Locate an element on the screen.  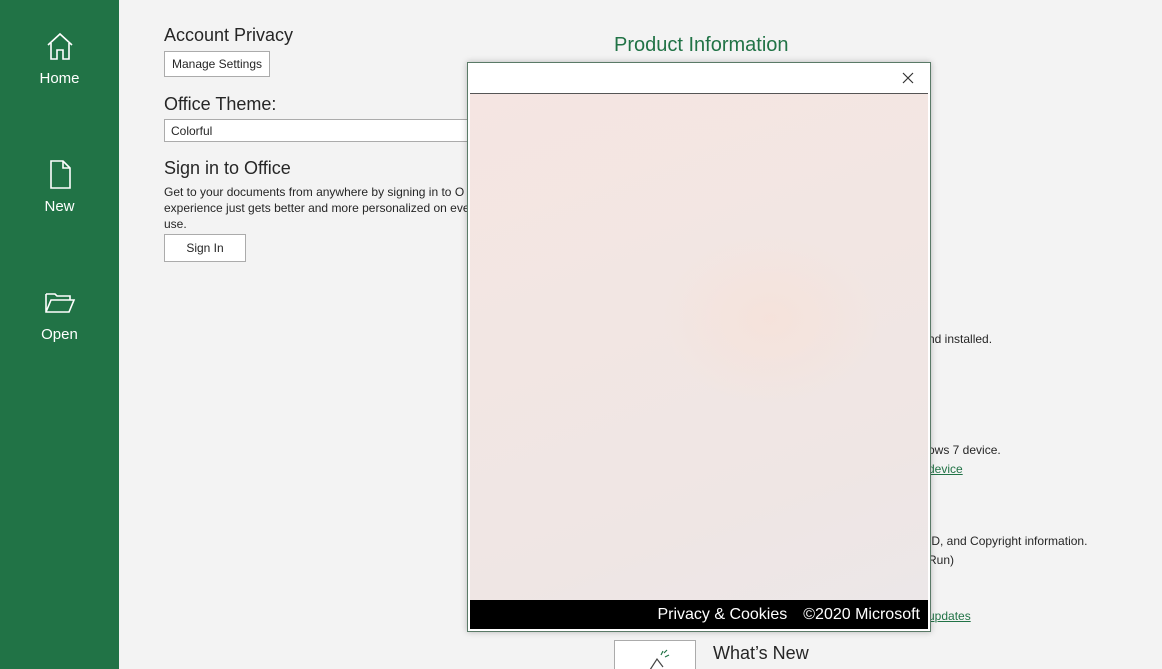
close-icon is located at coordinates (908, 78).